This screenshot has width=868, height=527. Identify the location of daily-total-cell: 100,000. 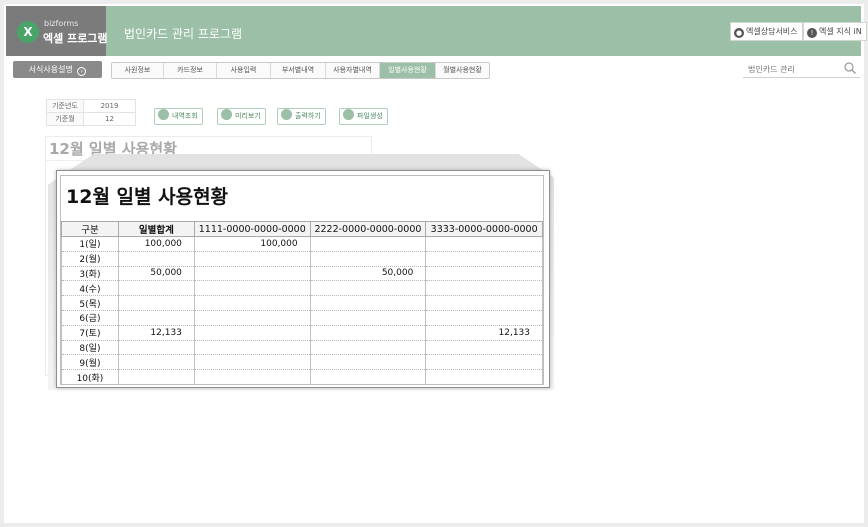
(156, 244).